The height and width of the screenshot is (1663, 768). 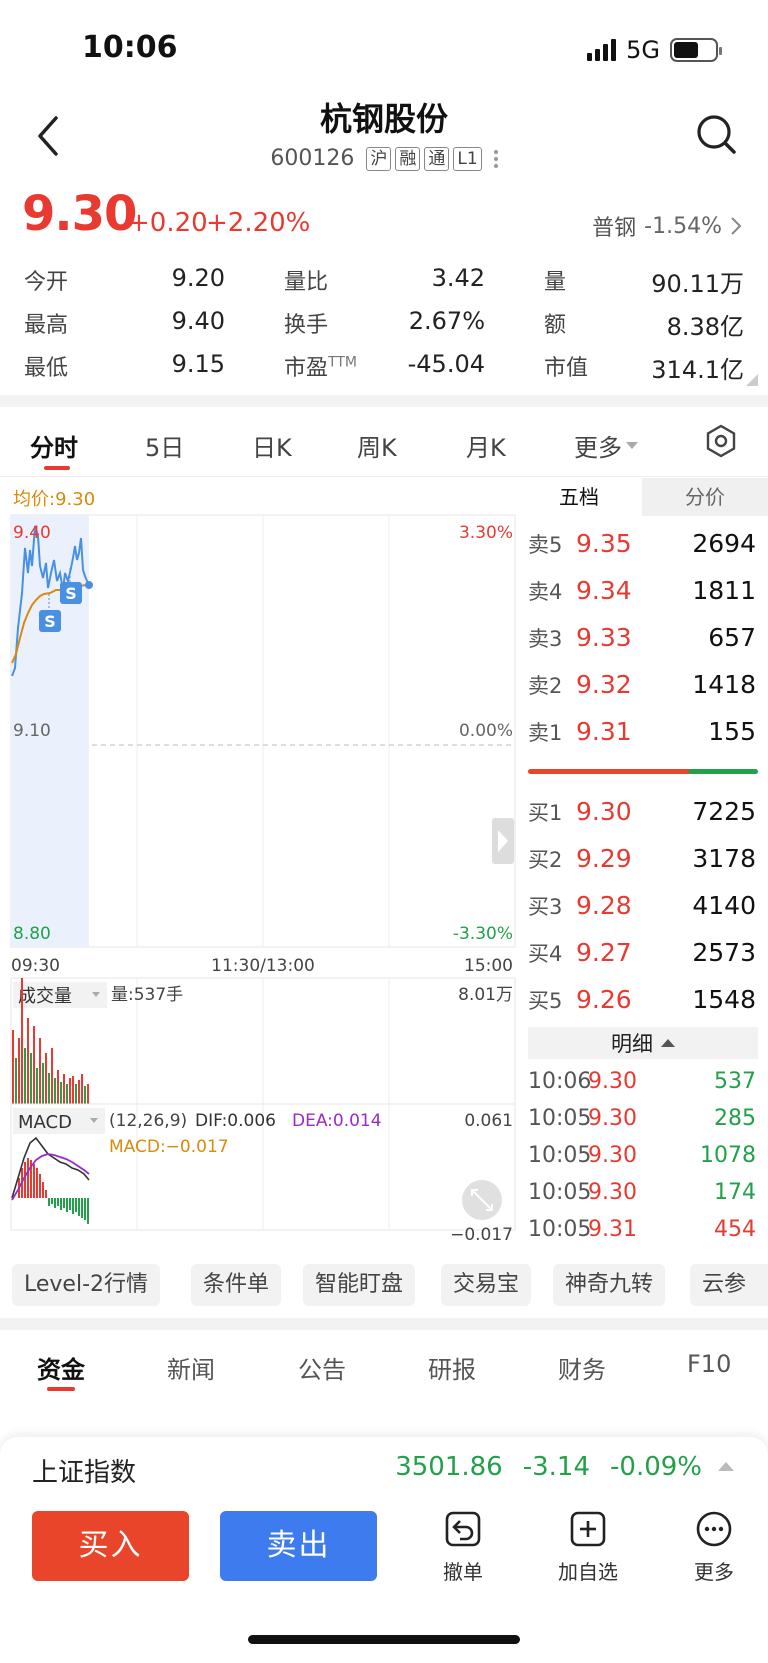 What do you see at coordinates (322, 1367) in the screenshot?
I see `tab-announcements: 公告` at bounding box center [322, 1367].